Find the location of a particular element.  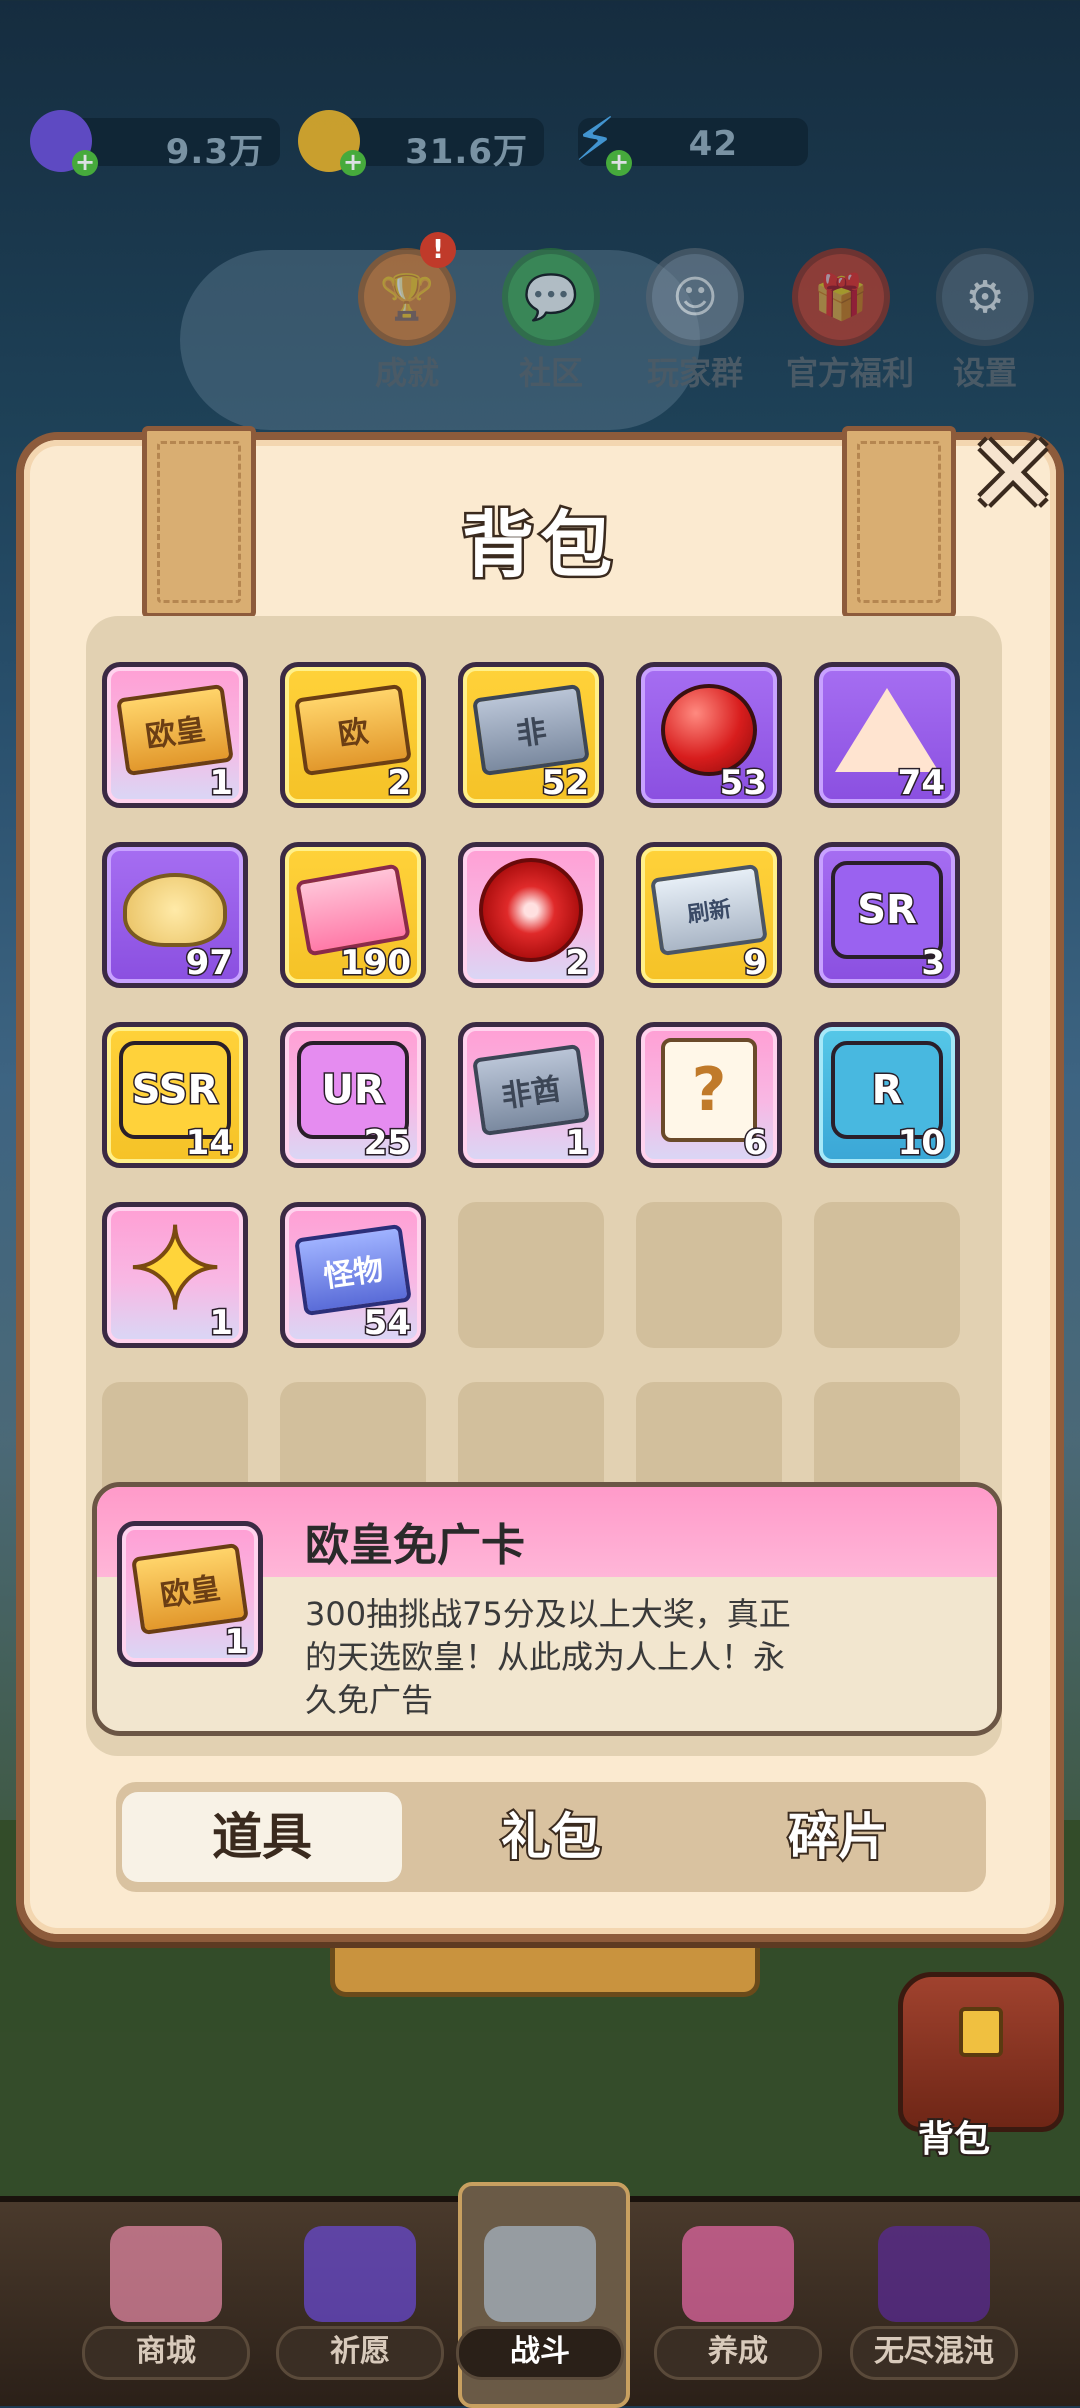

nav-shop: 商城 is located at coordinates (166, 2306).